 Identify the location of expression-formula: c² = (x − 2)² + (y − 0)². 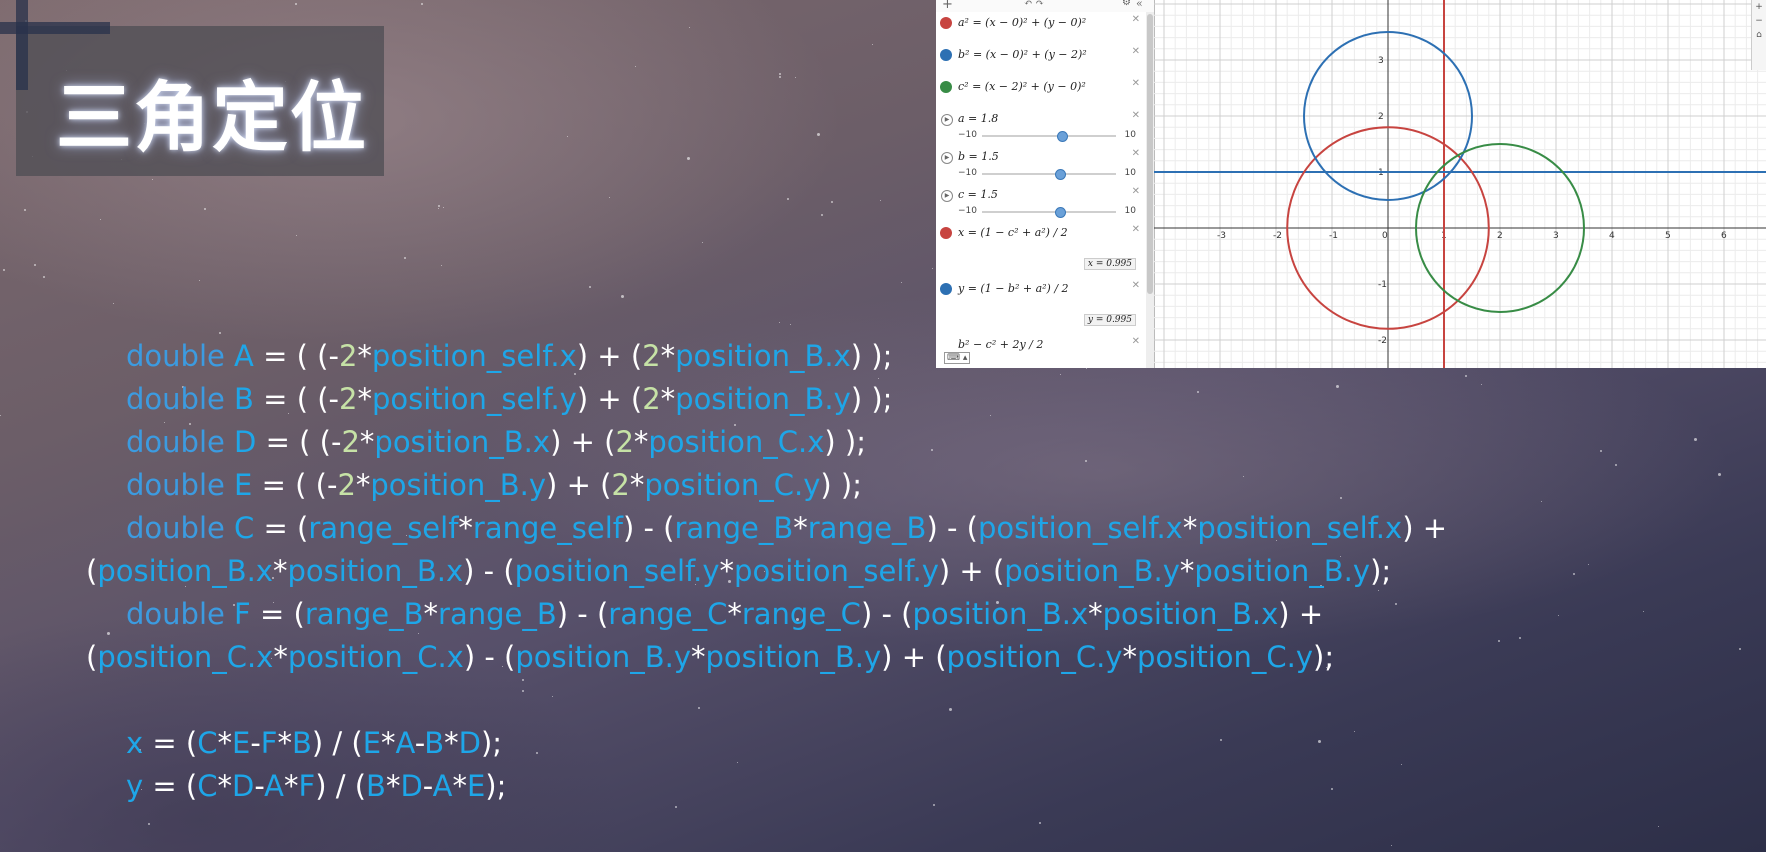
(1022, 86).